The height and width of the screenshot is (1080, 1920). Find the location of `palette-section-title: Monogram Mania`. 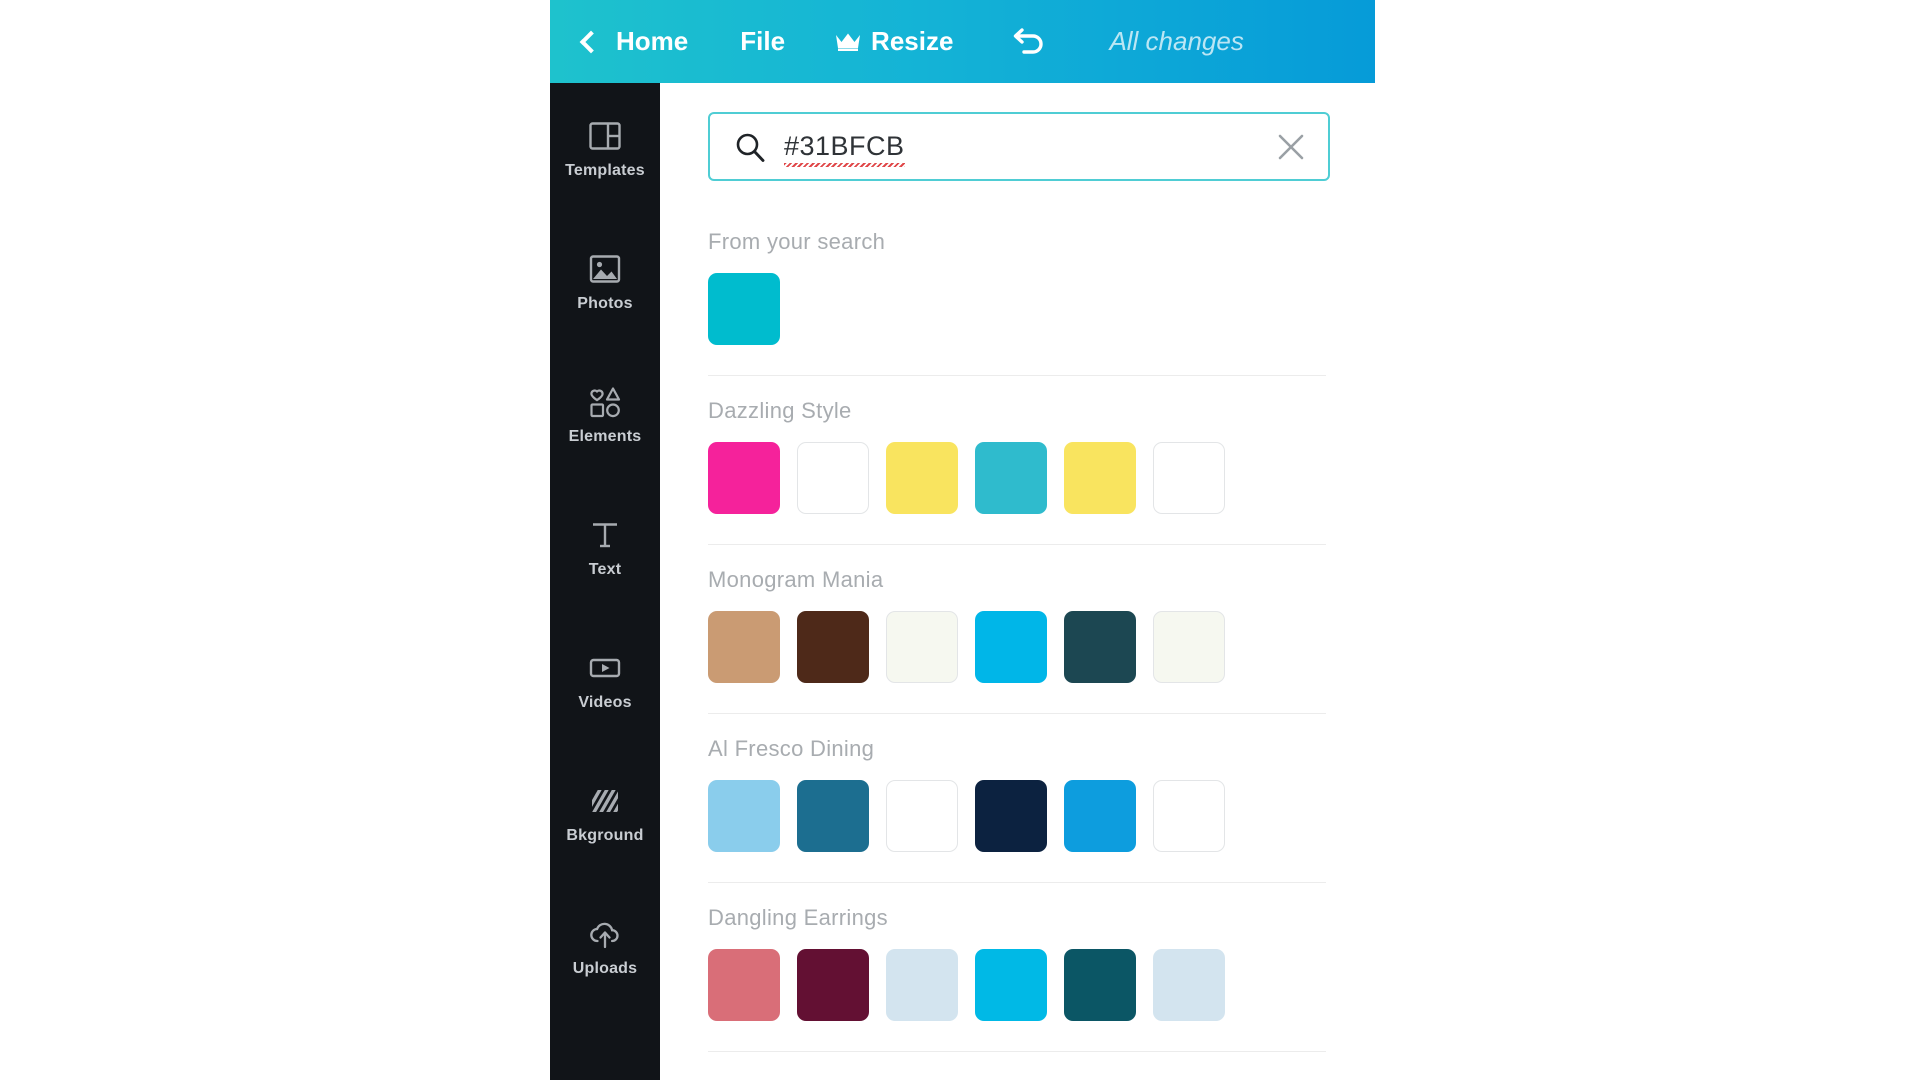

palette-section-title: Monogram Mania is located at coordinates (796, 579).